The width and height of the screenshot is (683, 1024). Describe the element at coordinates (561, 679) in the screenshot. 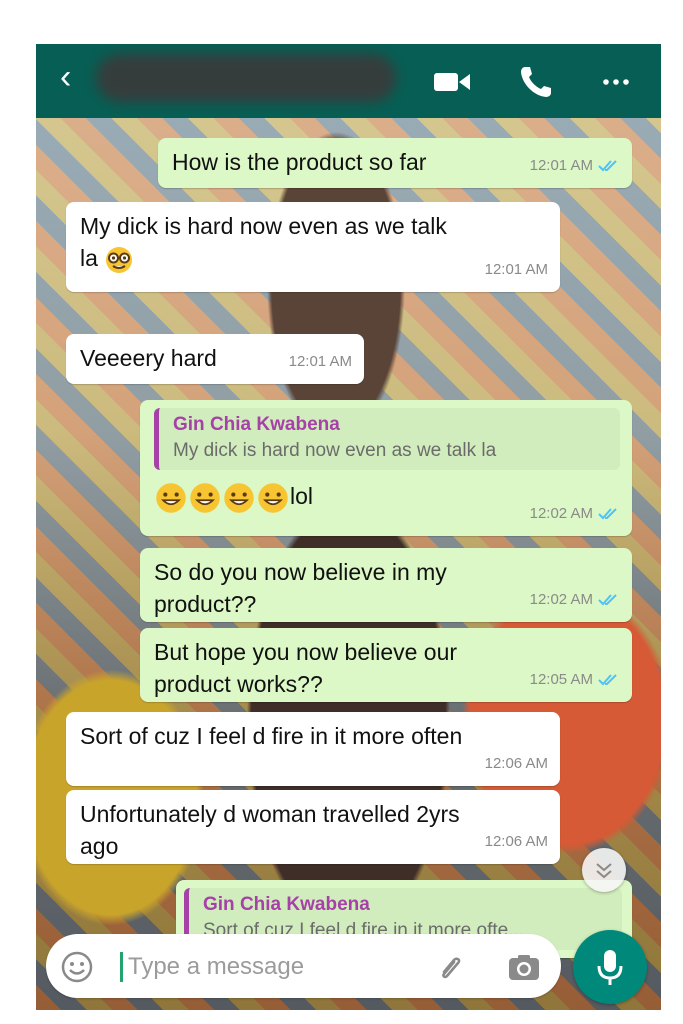

I see `message-time: 12:05 AM` at that location.